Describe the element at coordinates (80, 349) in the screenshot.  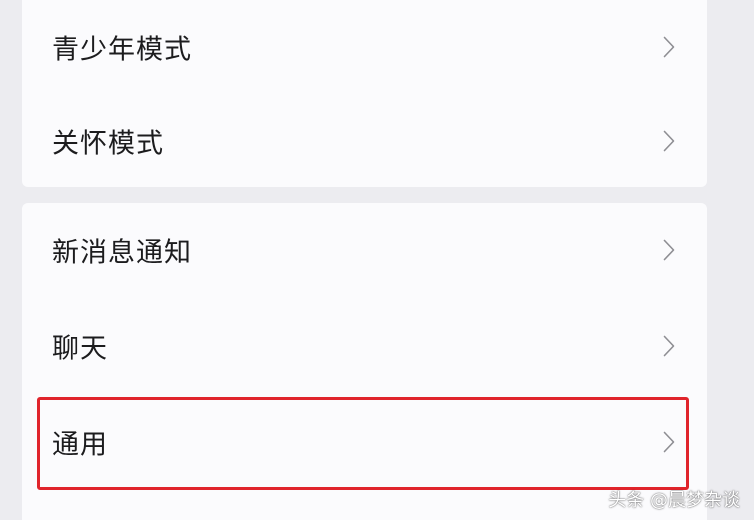
I see `settings-item-label: 聊天` at that location.